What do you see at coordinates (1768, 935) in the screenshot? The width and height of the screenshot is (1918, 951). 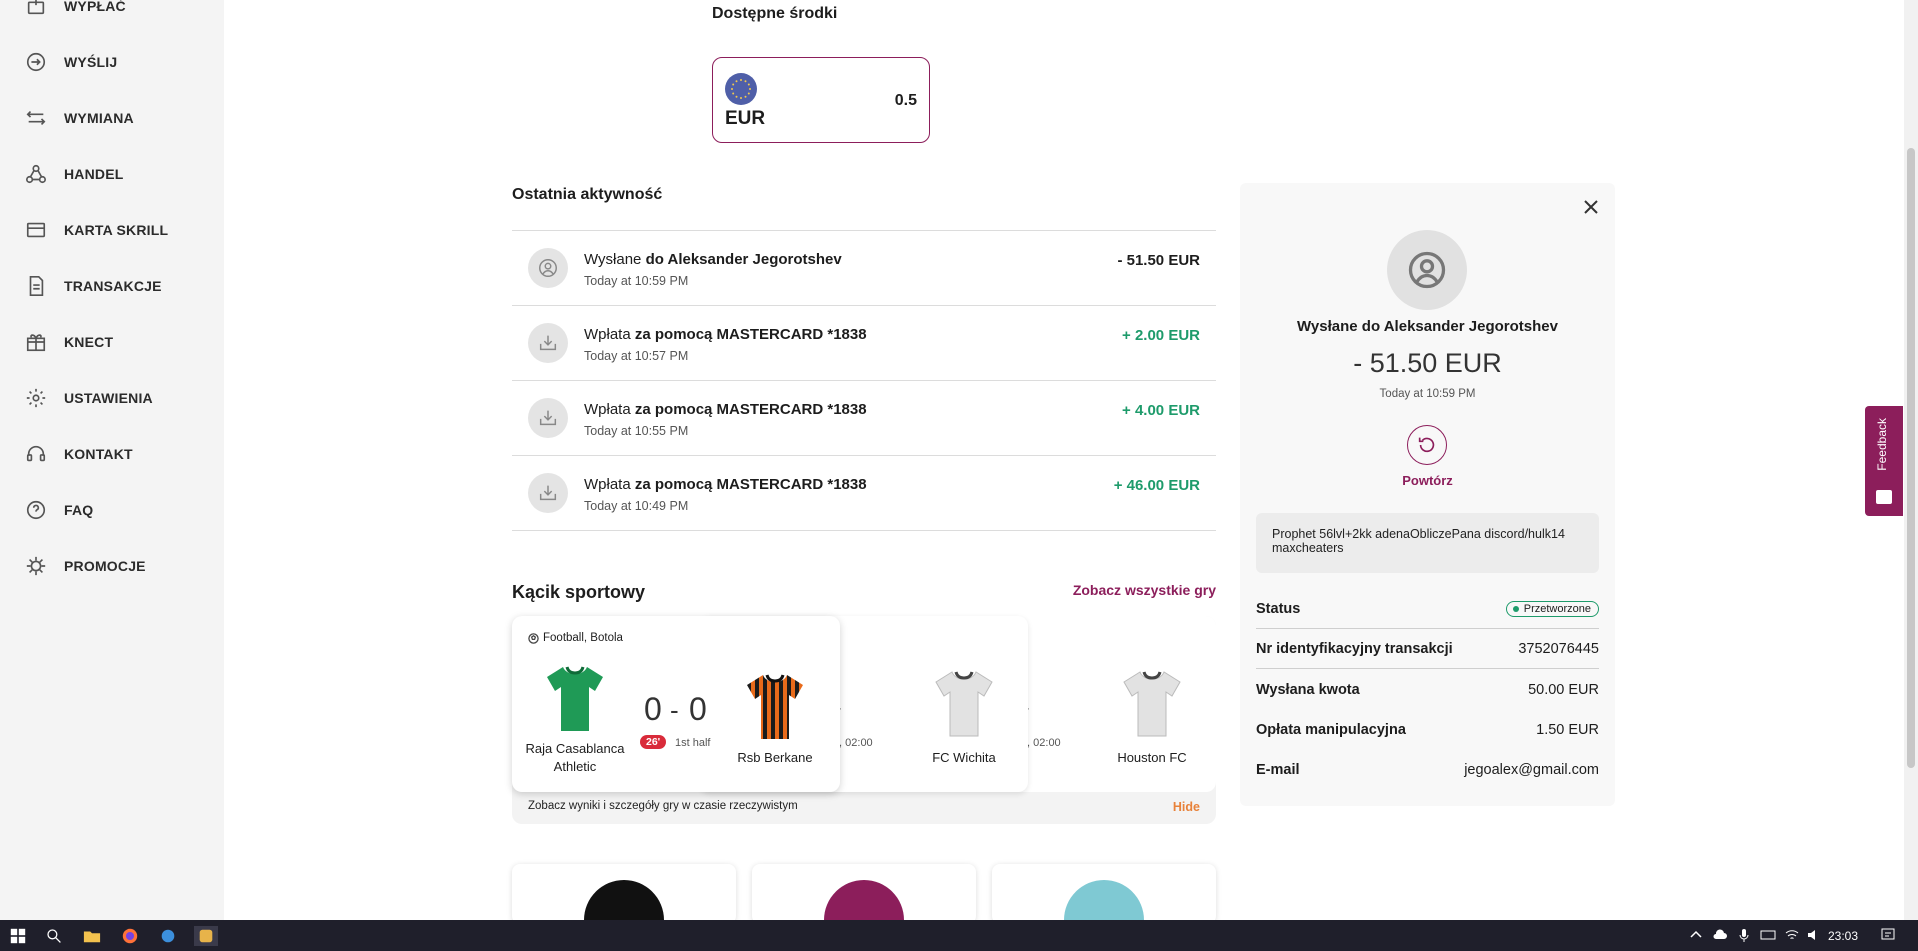 I see `keyboard-icon` at bounding box center [1768, 935].